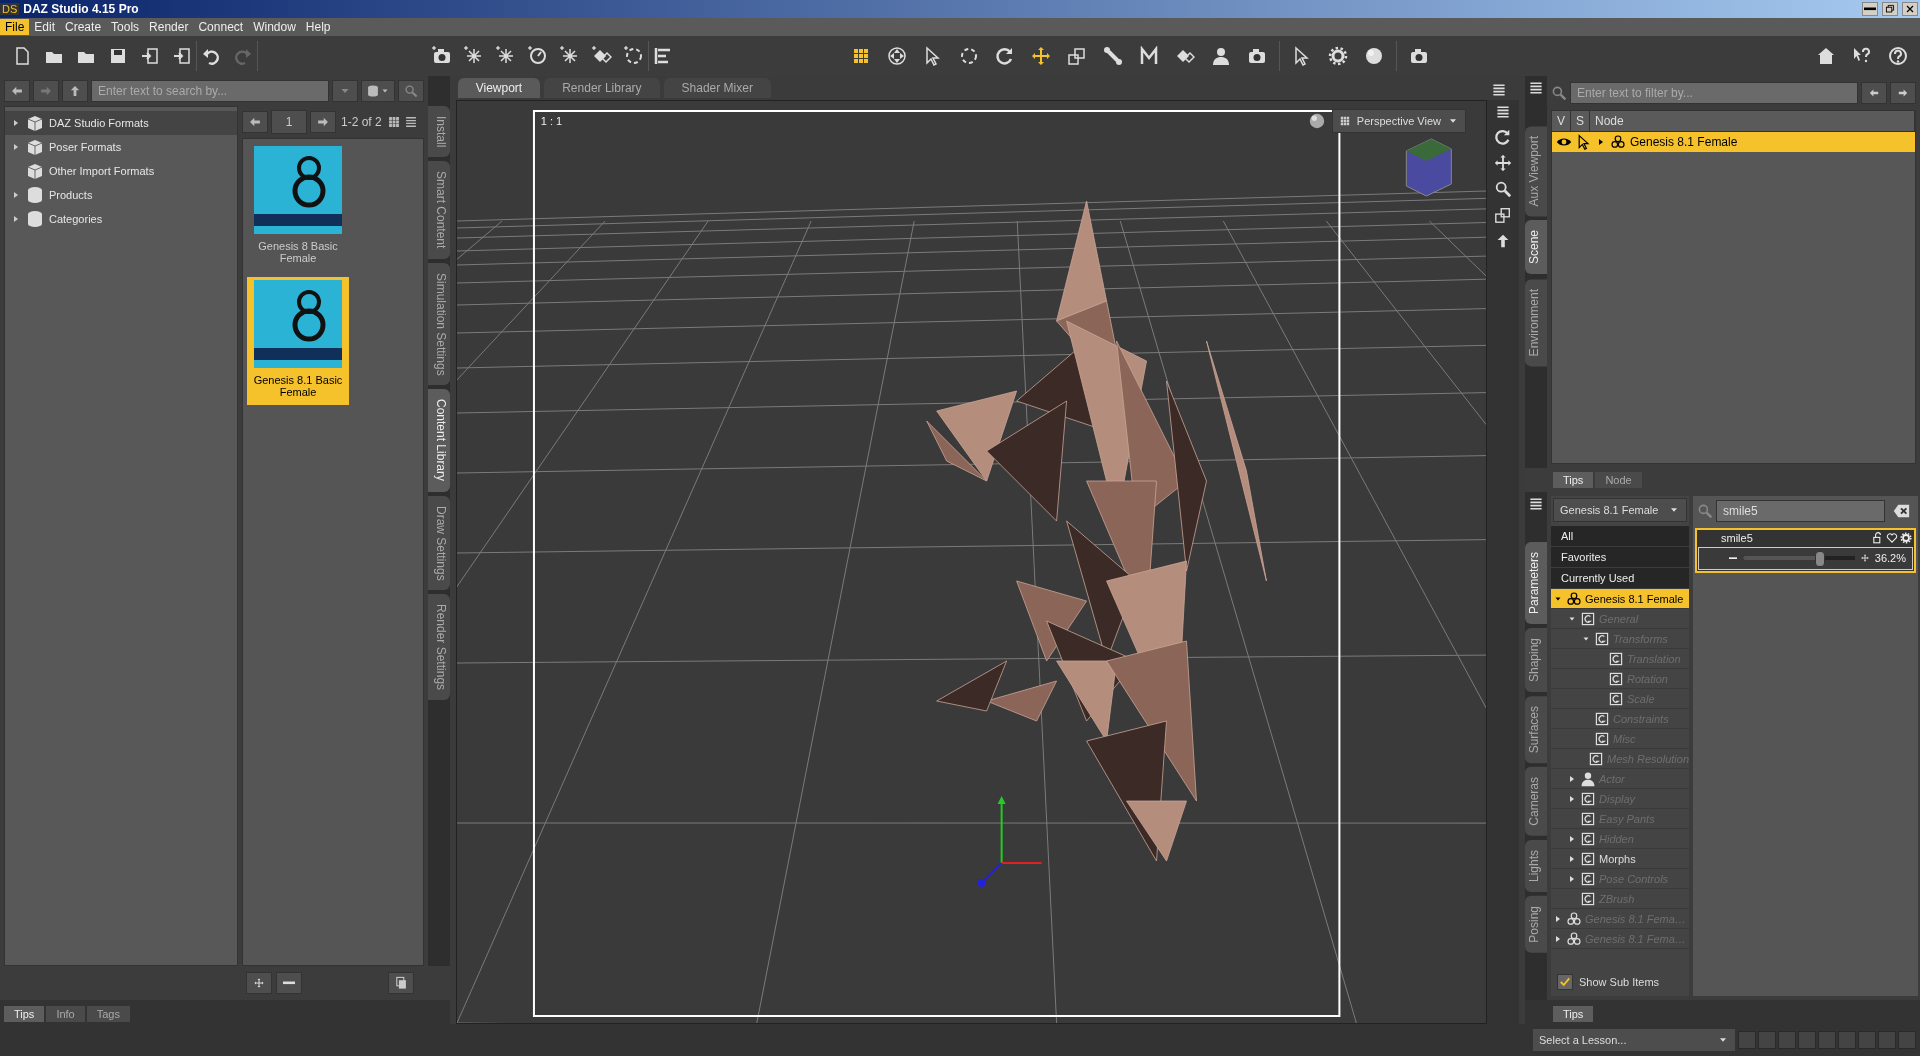 This screenshot has height=1056, width=1920. Describe the element at coordinates (410, 91) in the screenshot. I see `search-button` at that location.